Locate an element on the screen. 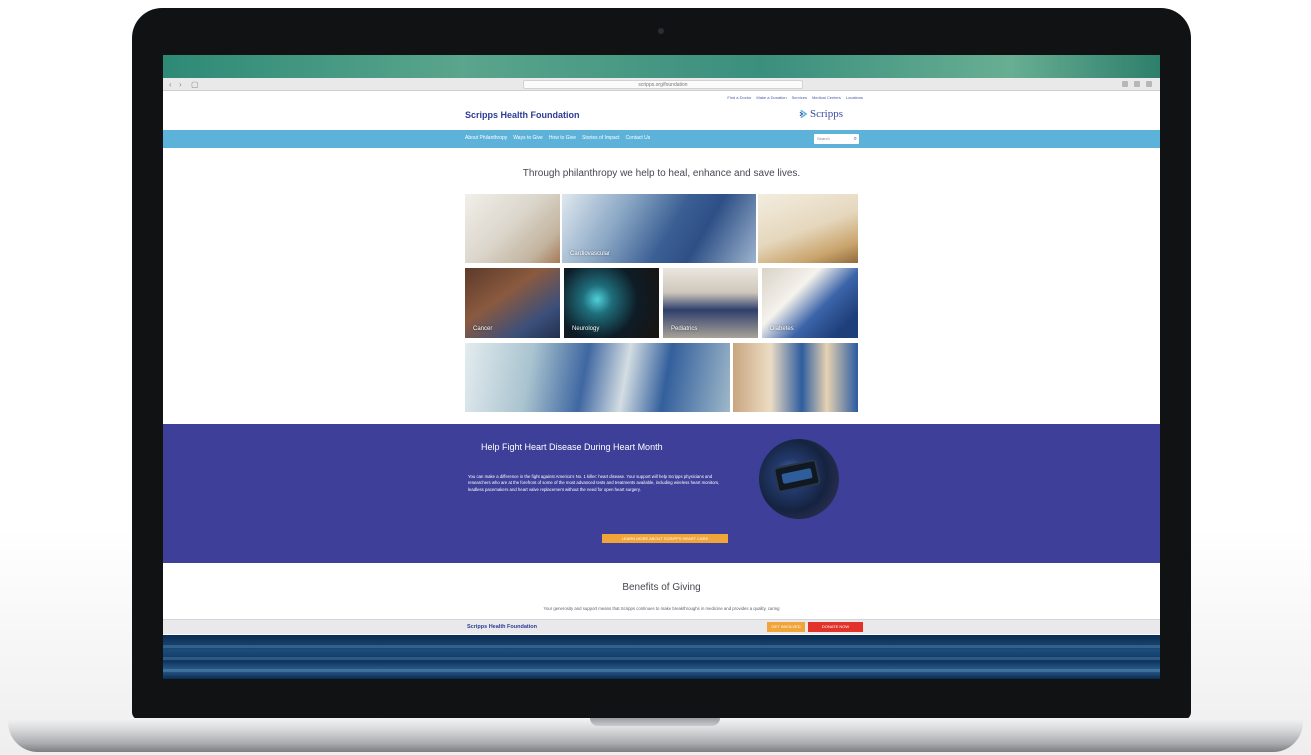  utility-link: Find a Doctor is located at coordinates (739, 97).